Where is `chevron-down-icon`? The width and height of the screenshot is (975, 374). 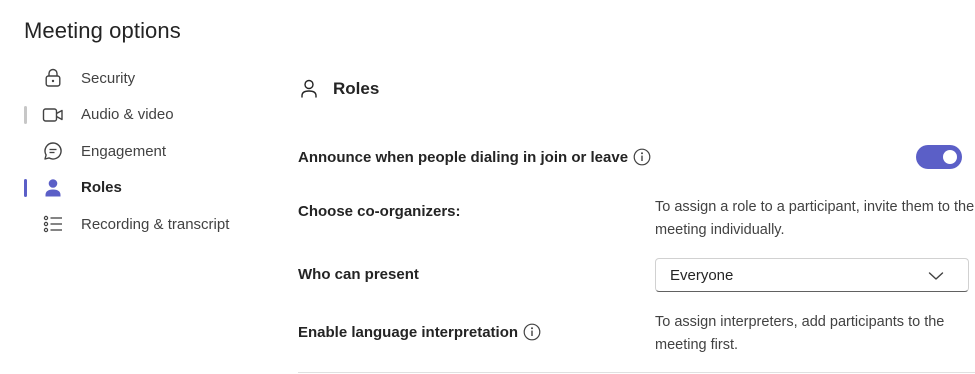
chevron-down-icon is located at coordinates (936, 276).